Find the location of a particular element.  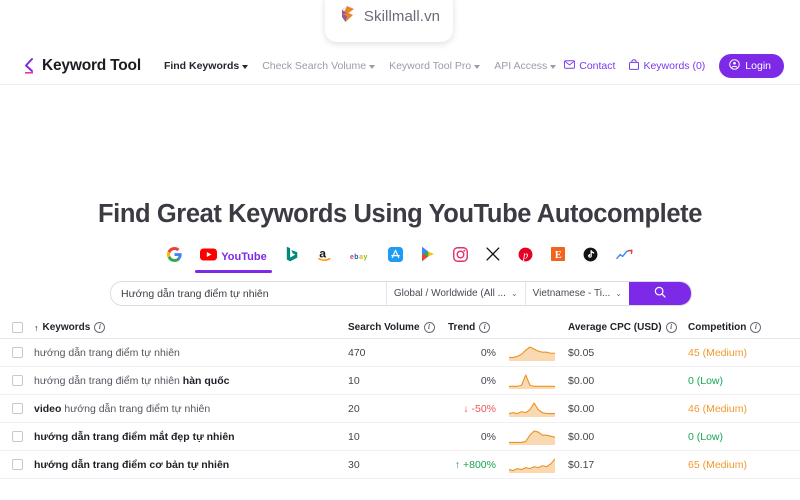

keywords-cart-label: Keywords (0) is located at coordinates (674, 66).